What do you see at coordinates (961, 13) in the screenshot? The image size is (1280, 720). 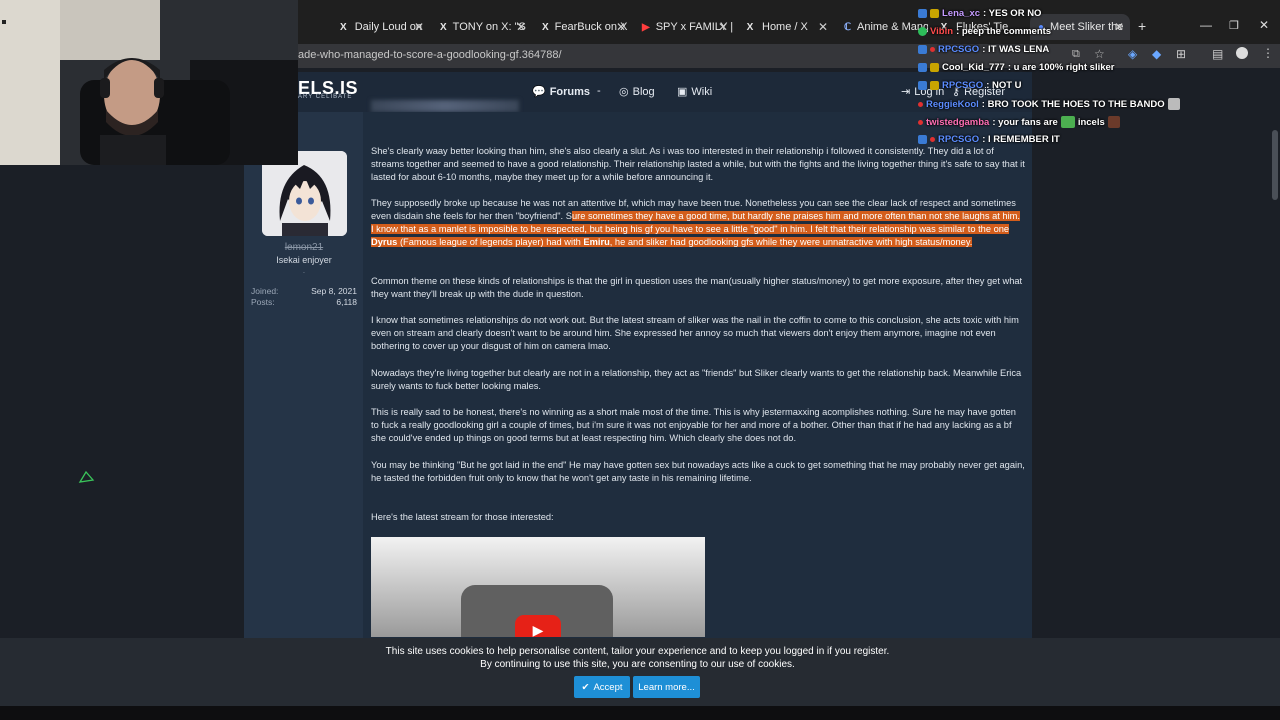 I see `chat-username: Lena_xc` at bounding box center [961, 13].